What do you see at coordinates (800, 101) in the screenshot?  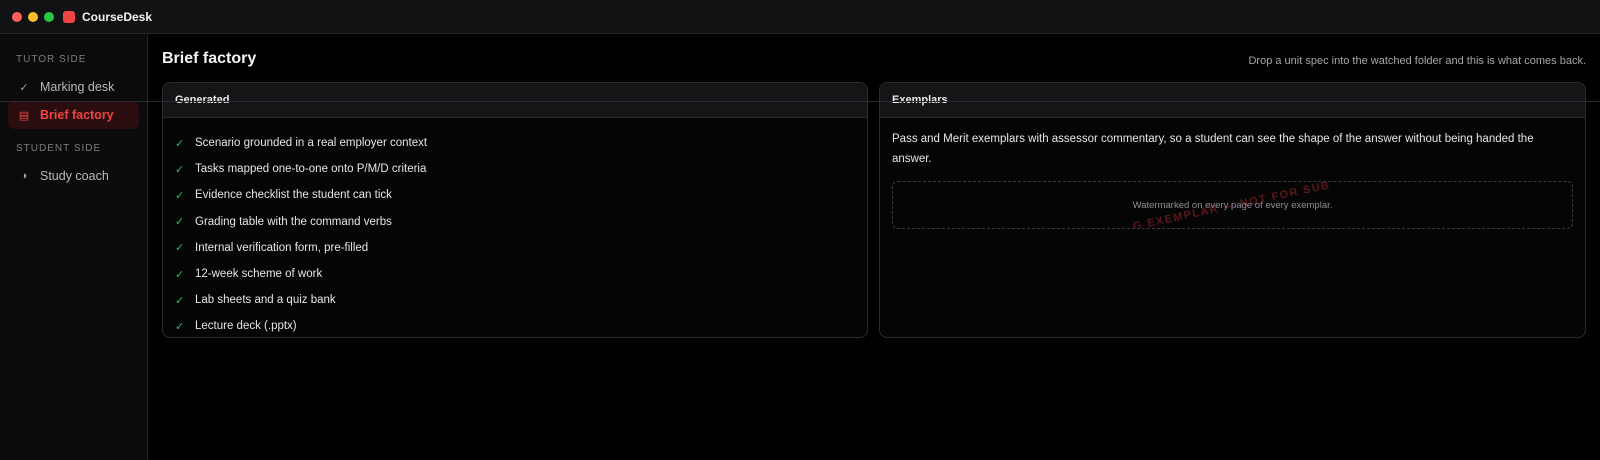 I see `divider` at bounding box center [800, 101].